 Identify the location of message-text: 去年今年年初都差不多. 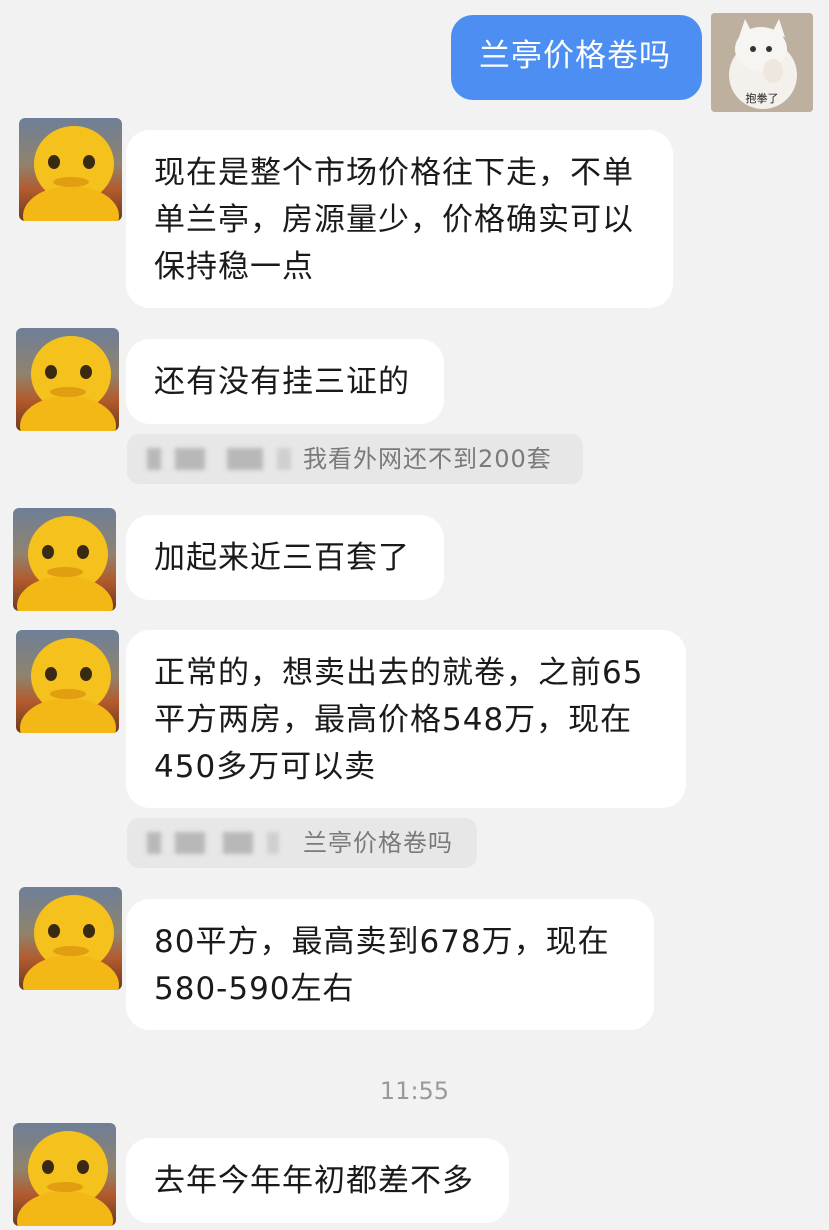
(314, 1181).